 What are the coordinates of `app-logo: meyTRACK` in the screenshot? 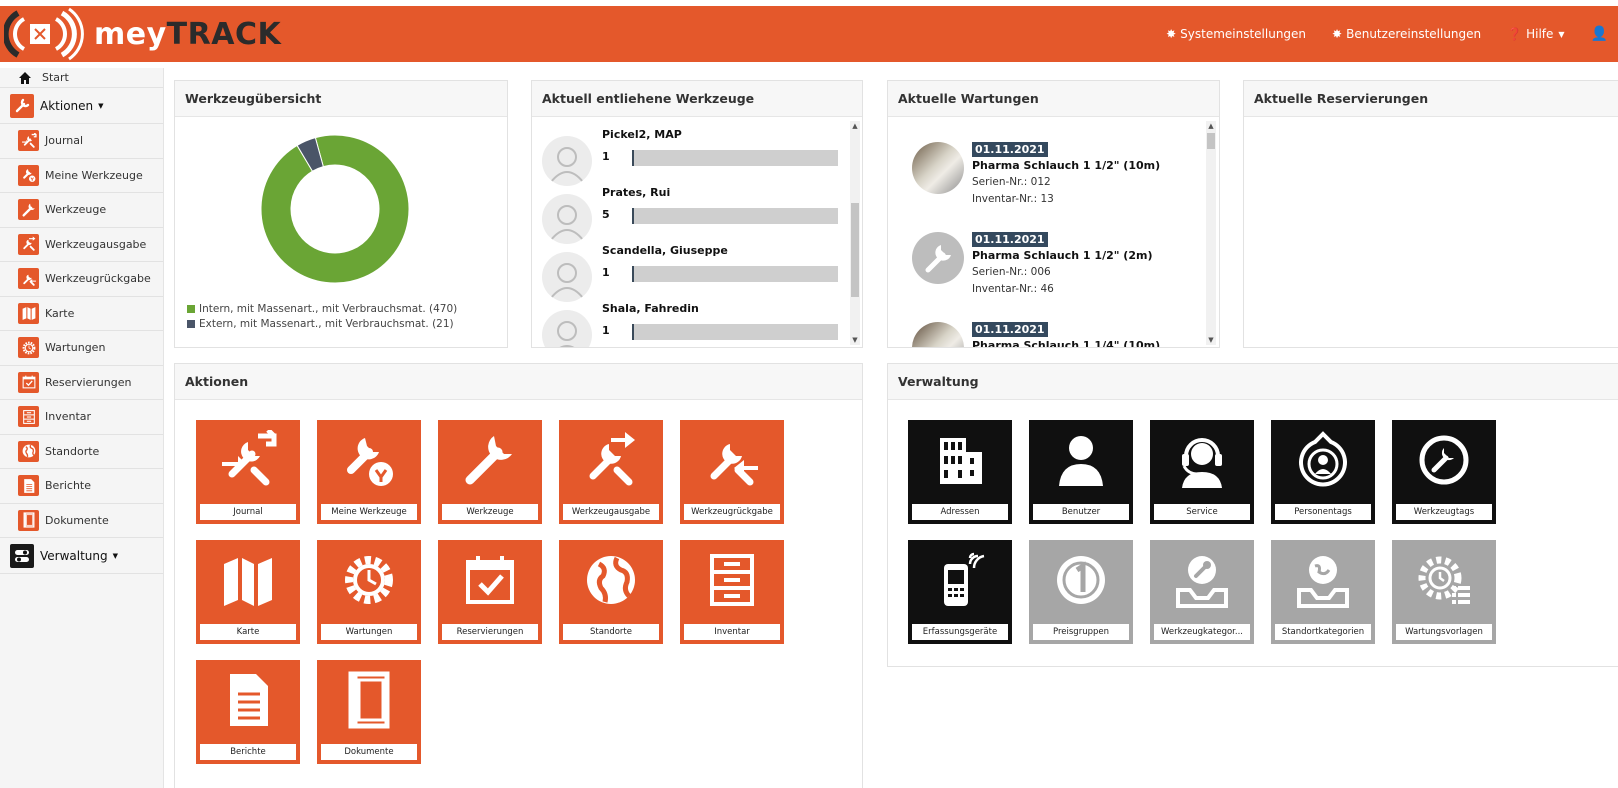 It's located at (142, 34).